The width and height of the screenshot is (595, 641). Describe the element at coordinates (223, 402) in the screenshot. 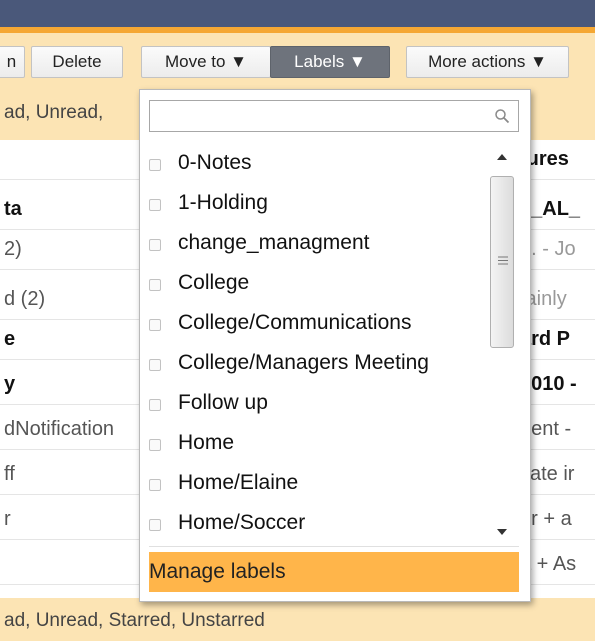

I see `label-item-text: Follow up` at that location.